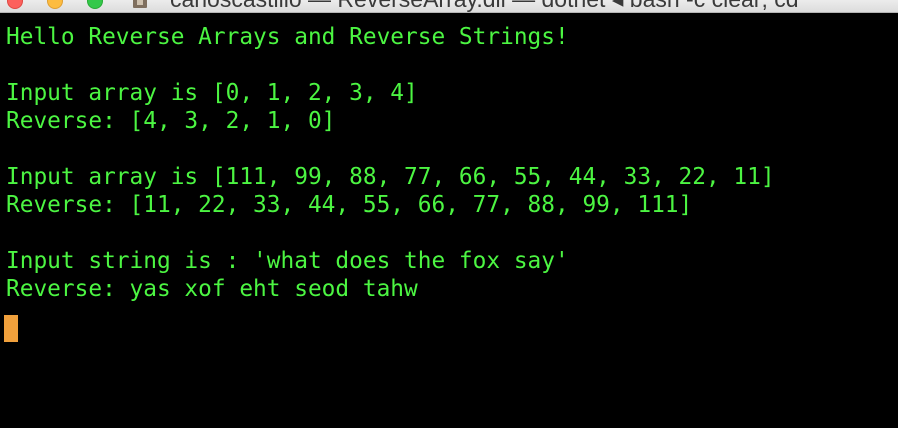  What do you see at coordinates (11, 328) in the screenshot?
I see `text-cursor` at bounding box center [11, 328].